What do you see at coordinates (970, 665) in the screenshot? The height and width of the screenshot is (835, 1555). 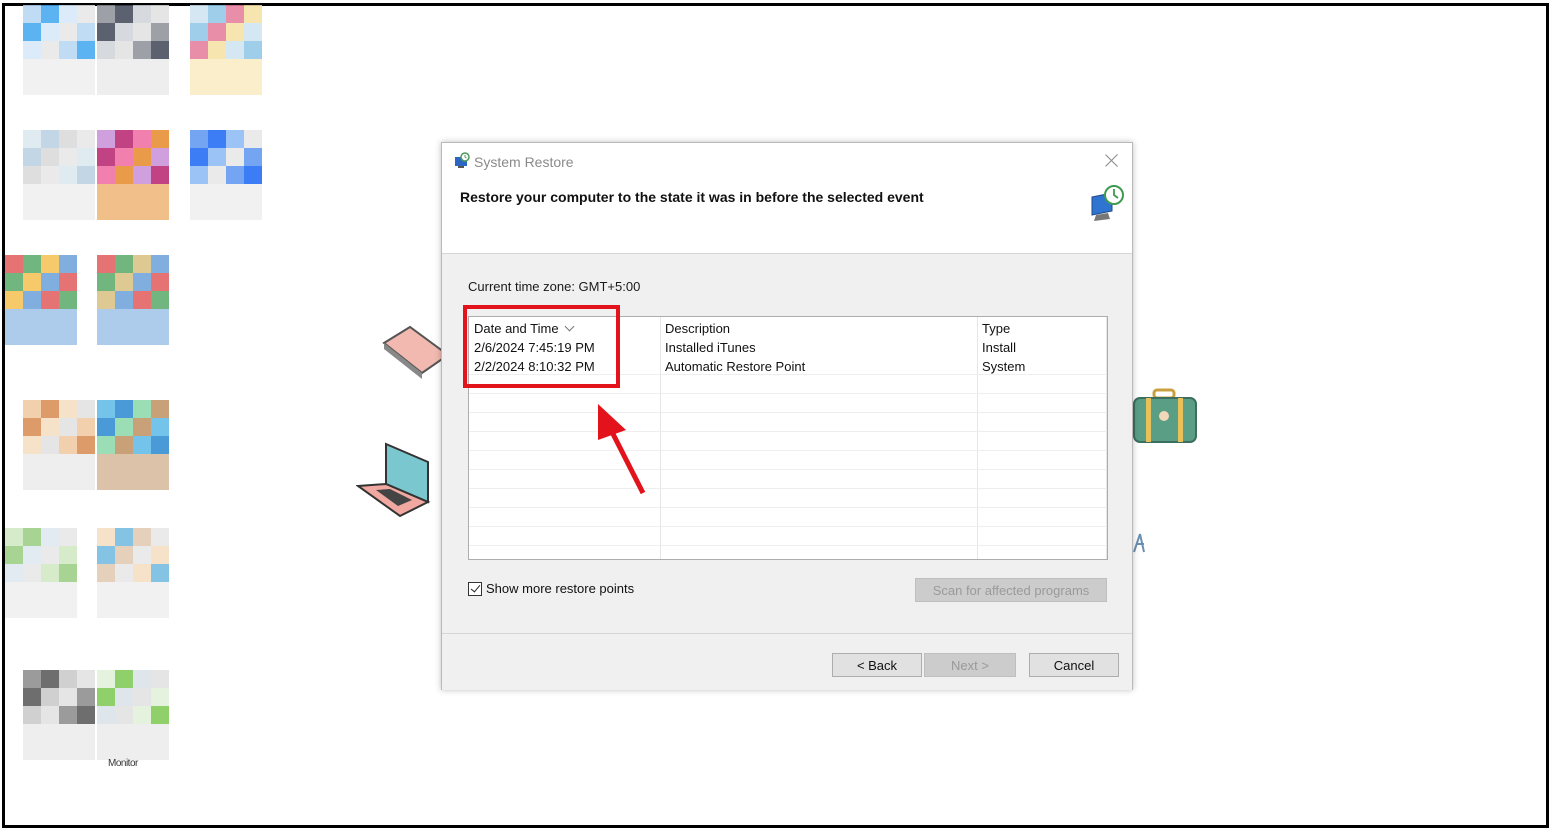 I see `next-button: Next >` at bounding box center [970, 665].